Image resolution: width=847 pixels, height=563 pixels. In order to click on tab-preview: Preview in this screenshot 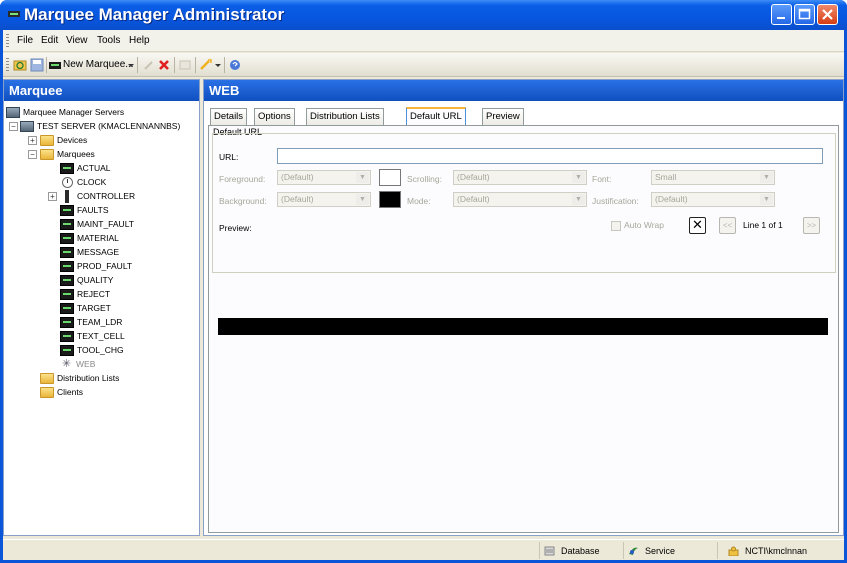, I will do `click(503, 116)`.